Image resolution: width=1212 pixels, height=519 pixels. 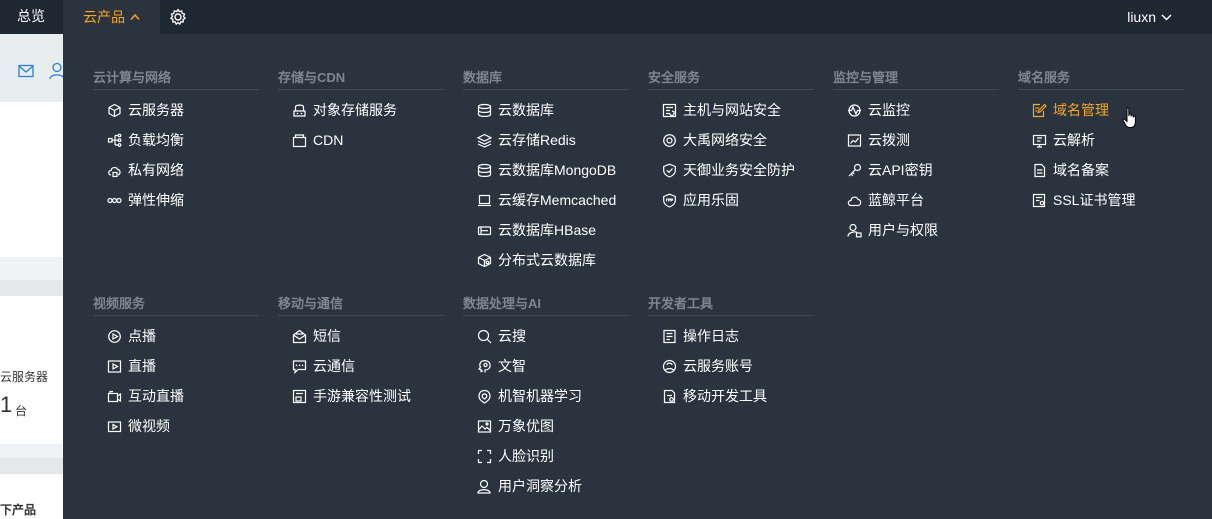 What do you see at coordinates (1149, 17) in the screenshot?
I see `user-menu: liuxn` at bounding box center [1149, 17].